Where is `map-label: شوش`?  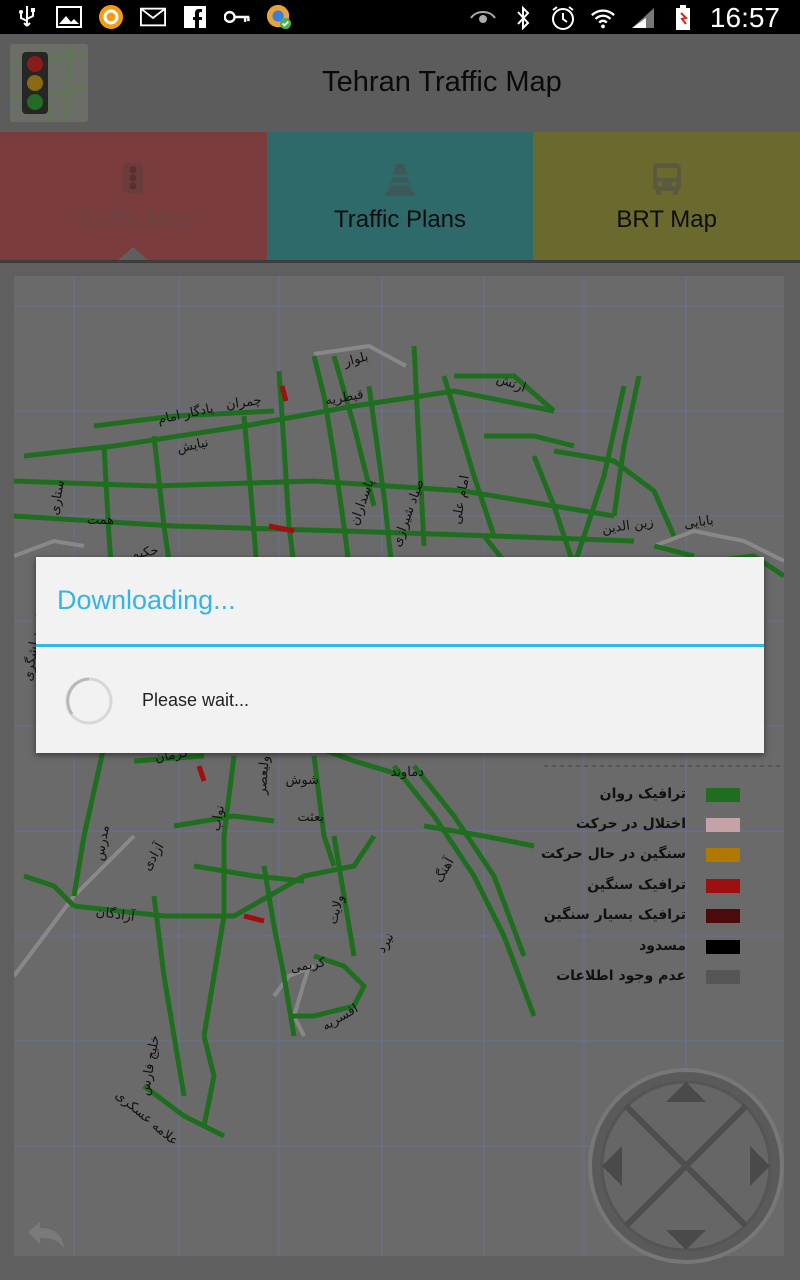 map-label: شوش is located at coordinates (302, 780).